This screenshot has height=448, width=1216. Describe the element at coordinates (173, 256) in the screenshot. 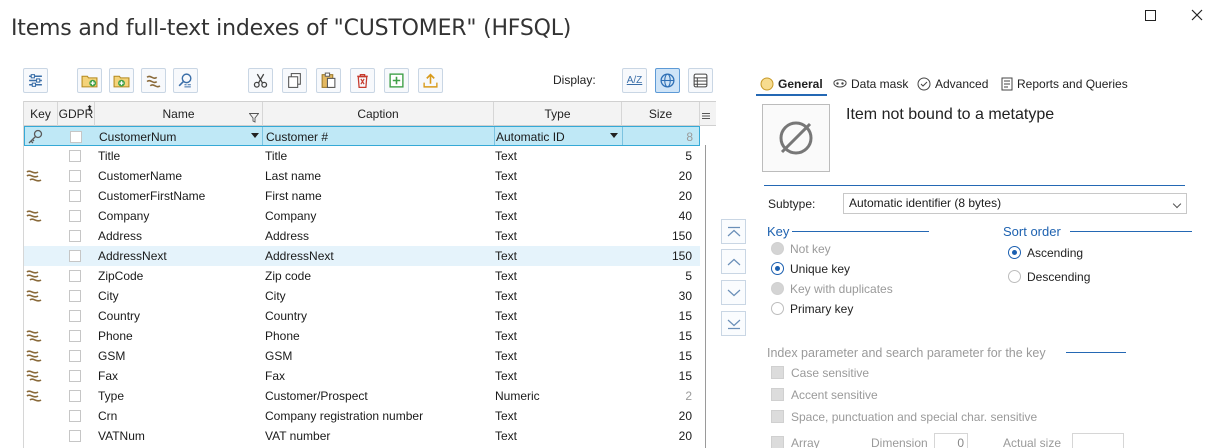

I see `cell-name: AddressNext` at that location.